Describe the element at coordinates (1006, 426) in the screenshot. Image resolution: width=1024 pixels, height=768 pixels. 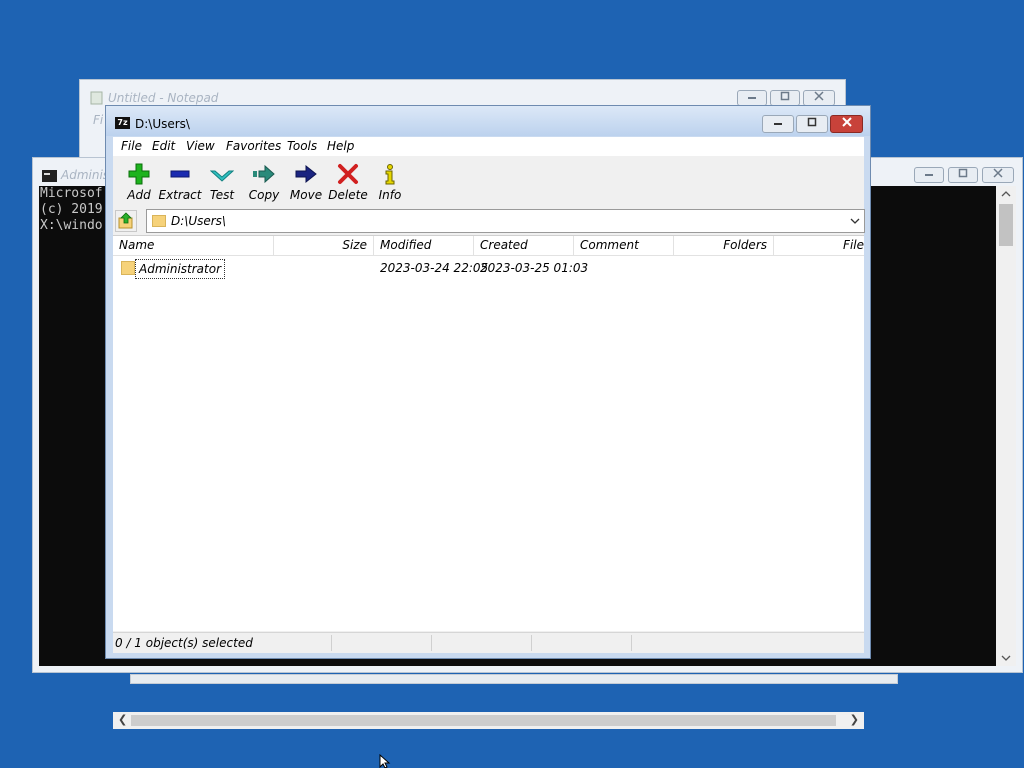
I see `cmd-vertical-scrollbar` at that location.